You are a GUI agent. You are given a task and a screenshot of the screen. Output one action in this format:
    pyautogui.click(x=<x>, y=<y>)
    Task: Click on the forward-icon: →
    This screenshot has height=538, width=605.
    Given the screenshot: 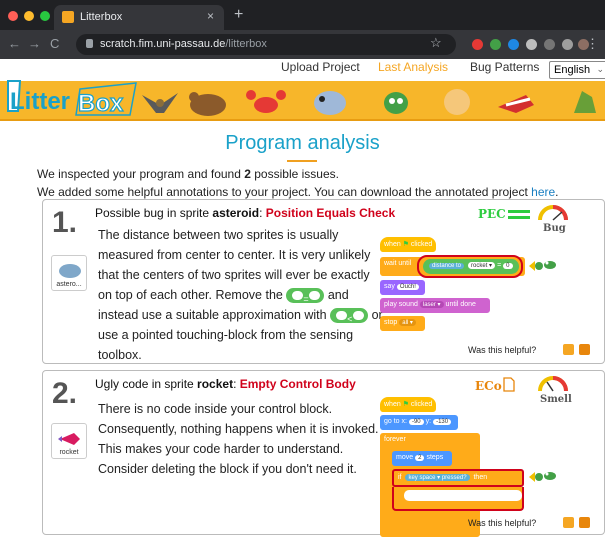 What is the action you would take?
    pyautogui.click(x=34, y=43)
    